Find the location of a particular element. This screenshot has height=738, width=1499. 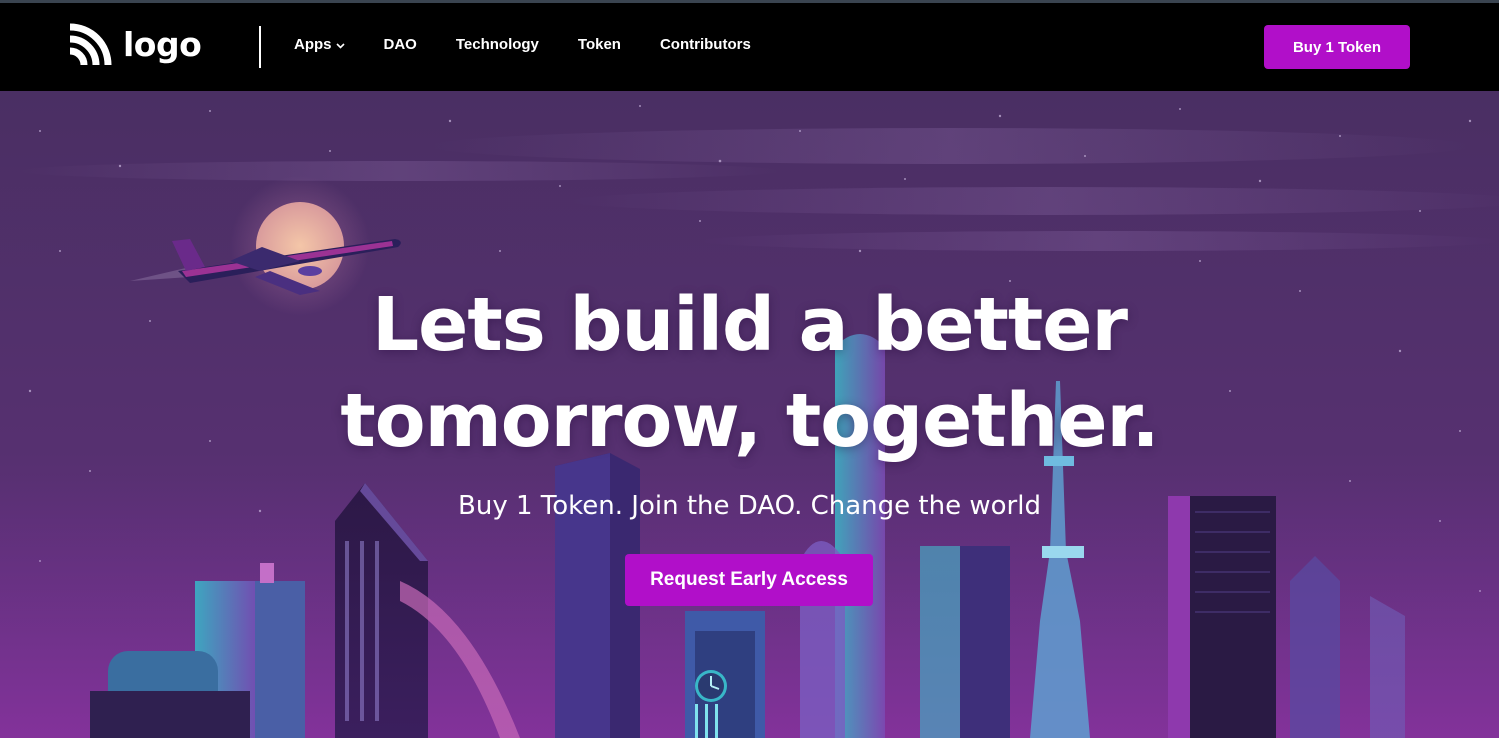

nav-item-contributors: Contributors is located at coordinates (705, 44).